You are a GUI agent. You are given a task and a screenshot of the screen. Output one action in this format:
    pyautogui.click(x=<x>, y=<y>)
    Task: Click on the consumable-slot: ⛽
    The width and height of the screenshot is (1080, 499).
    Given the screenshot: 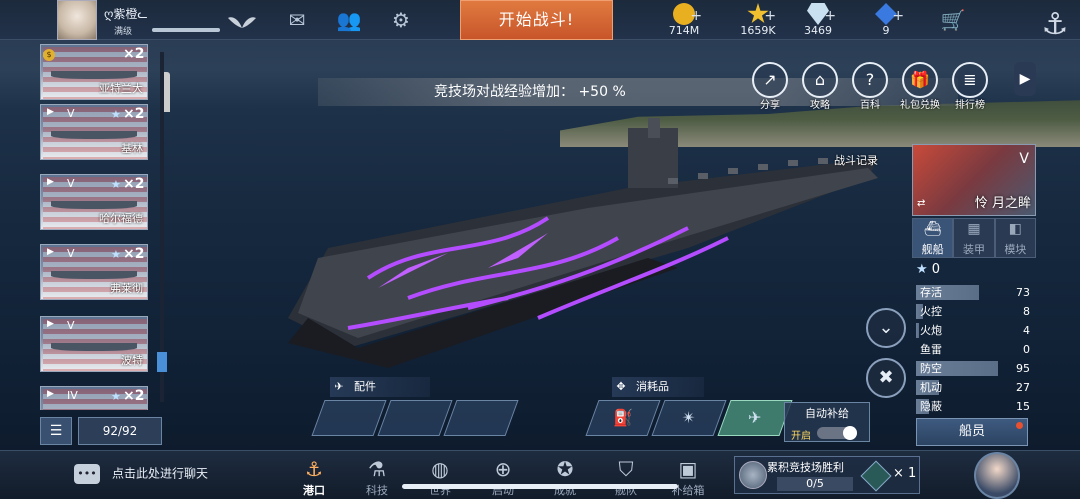 What is the action you would take?
    pyautogui.click(x=623, y=418)
    